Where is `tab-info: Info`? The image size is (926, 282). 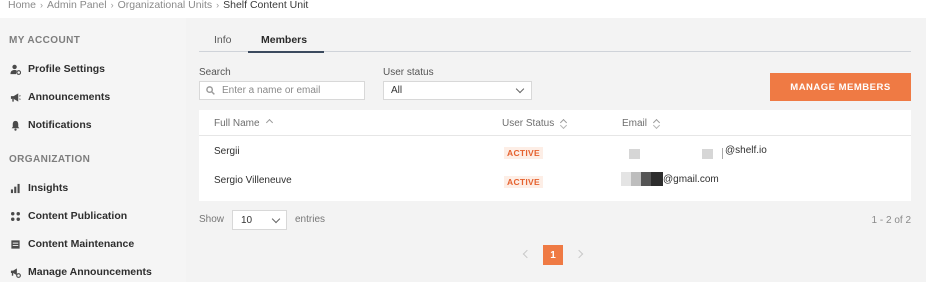
tab-info: Info is located at coordinates (223, 40).